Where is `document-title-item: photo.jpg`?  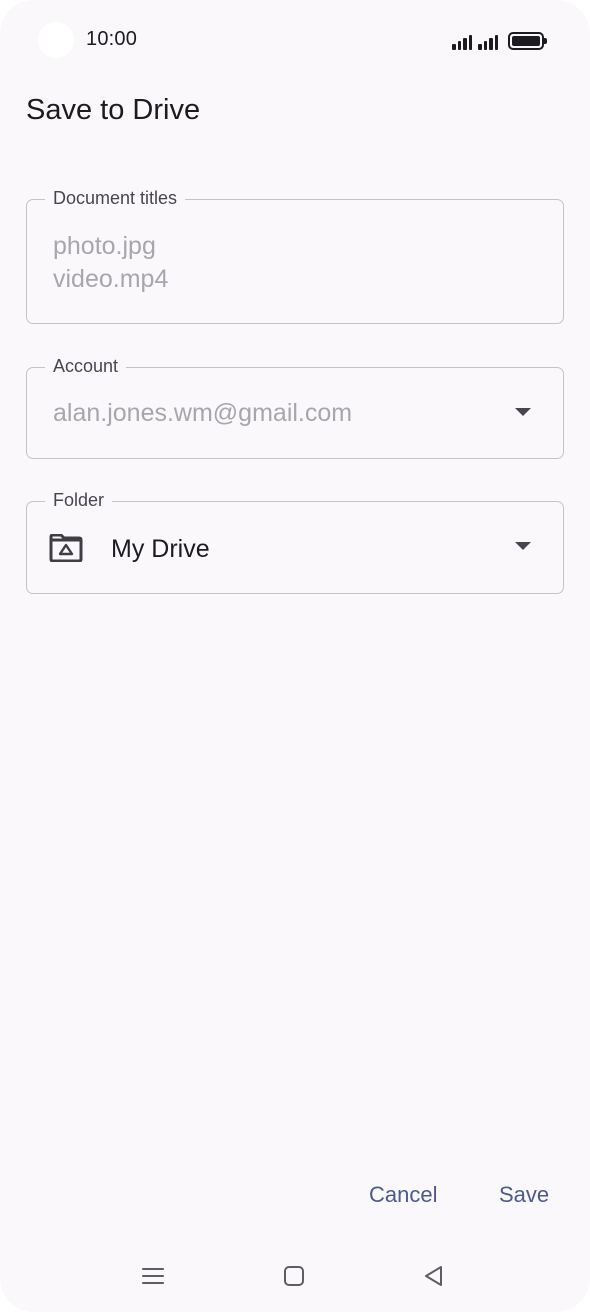
document-title-item: photo.jpg is located at coordinates (104, 246).